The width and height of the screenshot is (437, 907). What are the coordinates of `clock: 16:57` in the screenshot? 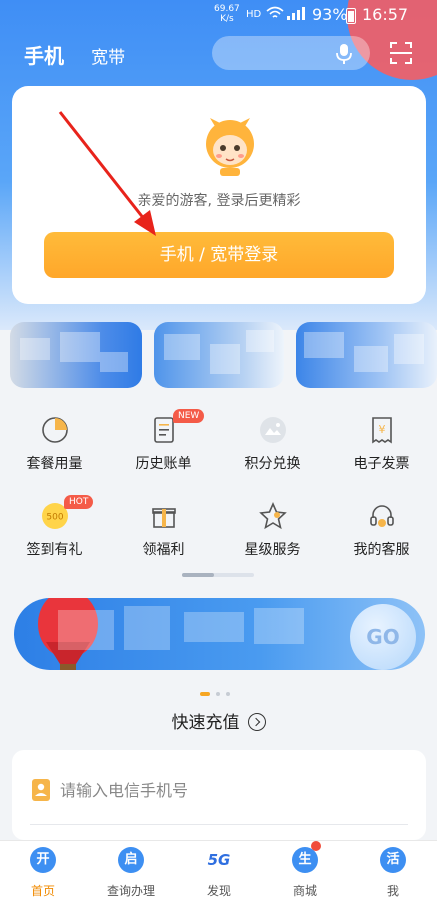 It's located at (385, 14).